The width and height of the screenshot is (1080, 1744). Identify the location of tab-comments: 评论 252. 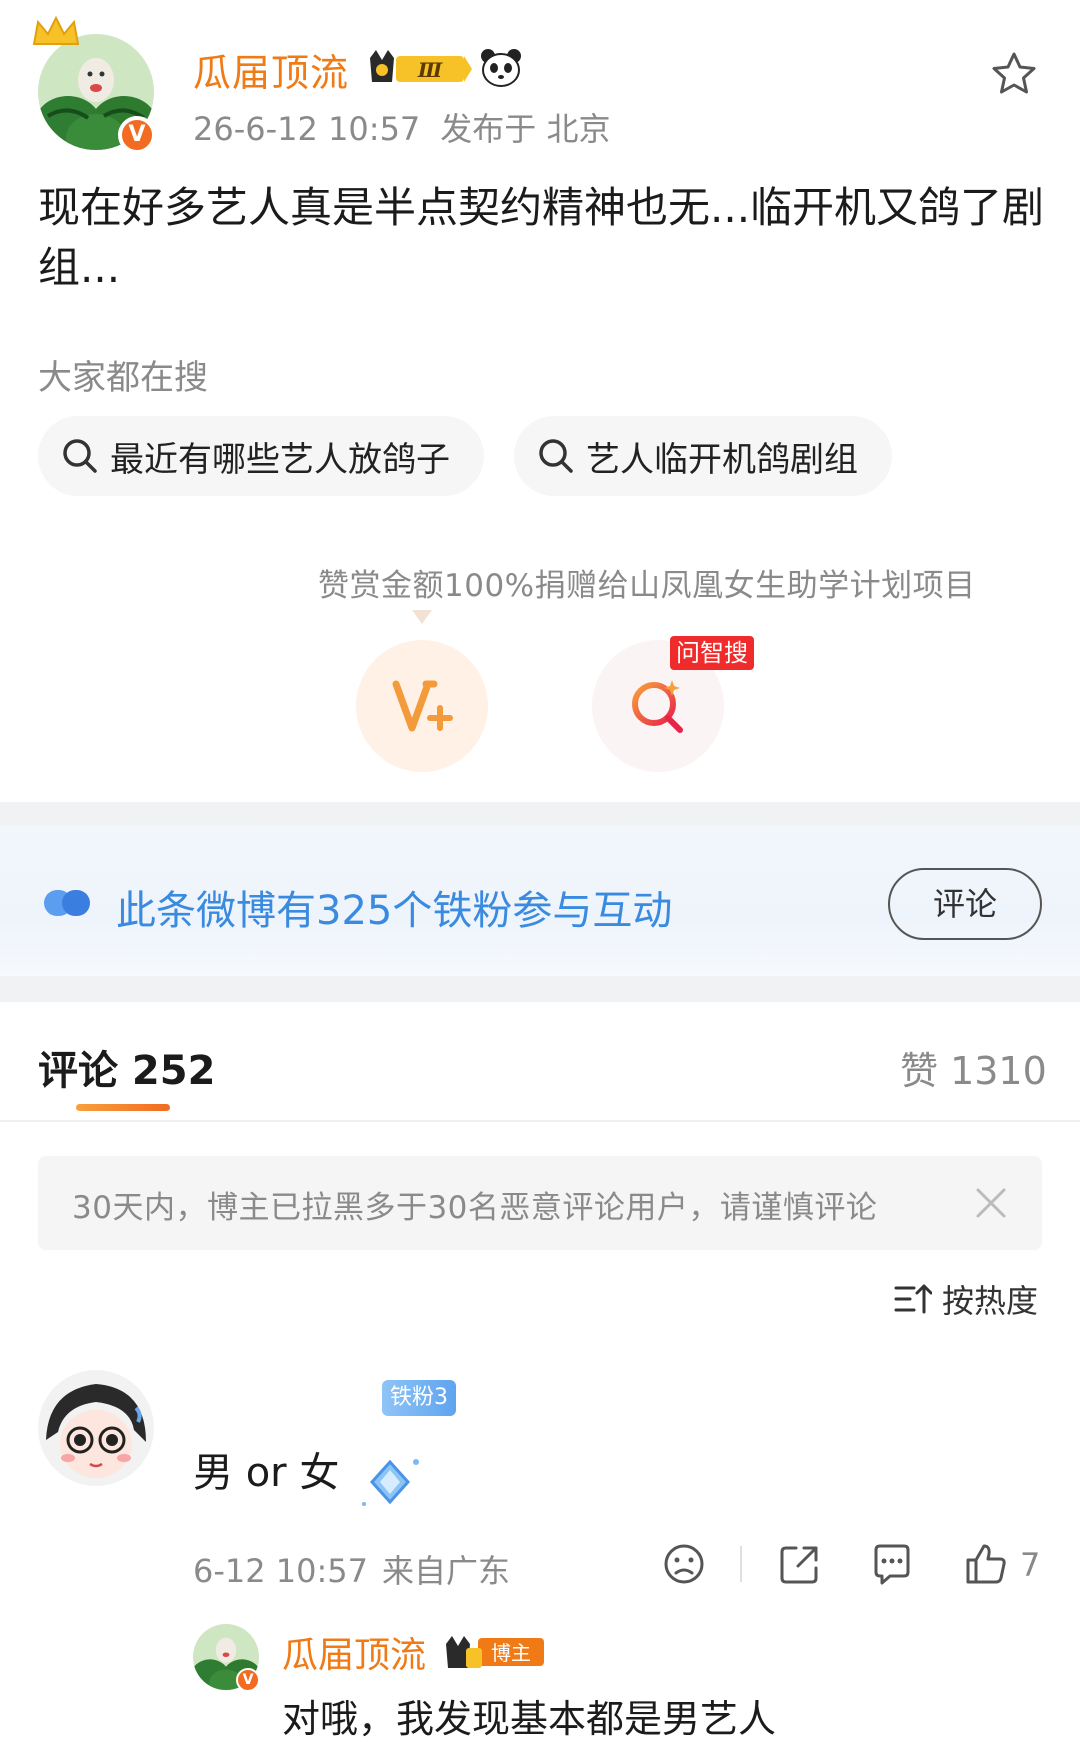
(126, 1067).